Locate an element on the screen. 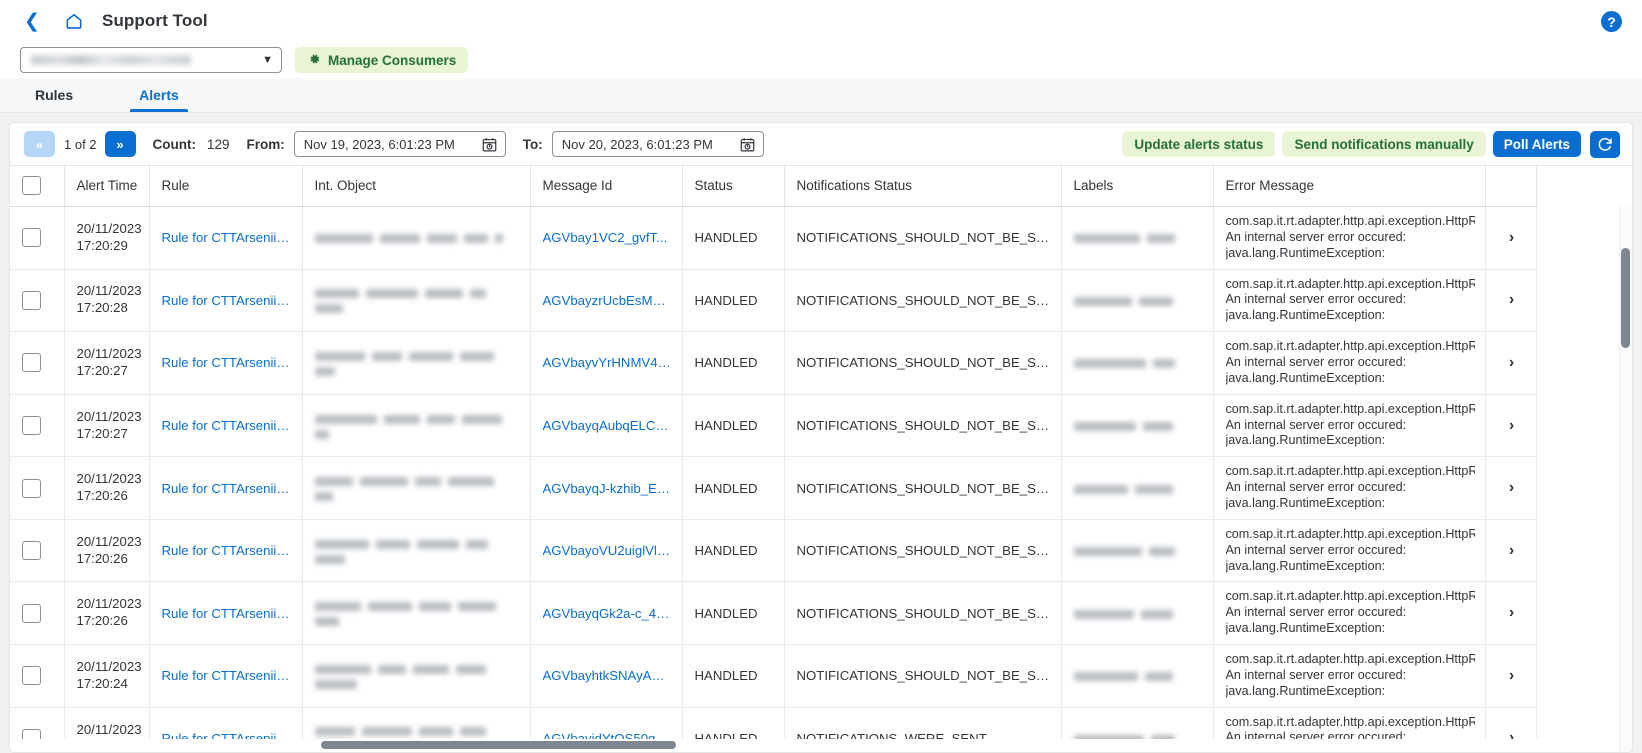  column-header-message-id: Message Id is located at coordinates (606, 186).